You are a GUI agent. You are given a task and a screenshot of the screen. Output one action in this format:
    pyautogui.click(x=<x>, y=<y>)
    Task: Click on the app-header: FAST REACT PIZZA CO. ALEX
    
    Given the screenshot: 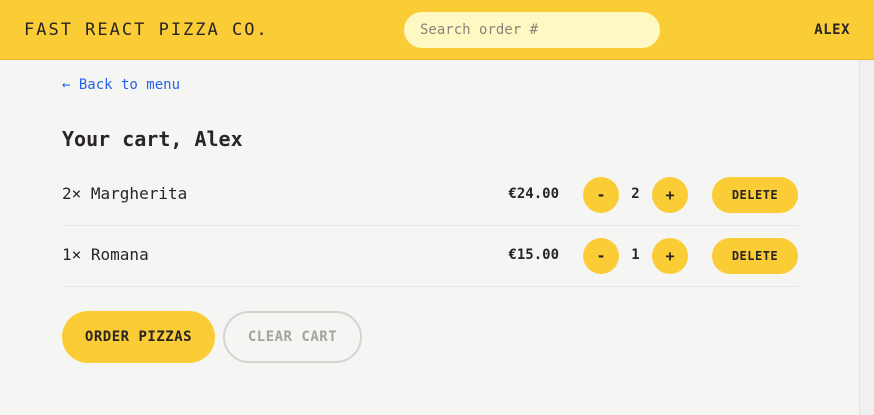 What is the action you would take?
    pyautogui.click(x=437, y=30)
    